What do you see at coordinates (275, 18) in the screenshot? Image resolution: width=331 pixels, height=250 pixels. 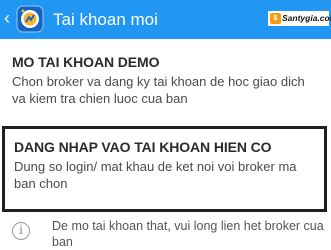 I see `watermark-logo-icon: $` at bounding box center [275, 18].